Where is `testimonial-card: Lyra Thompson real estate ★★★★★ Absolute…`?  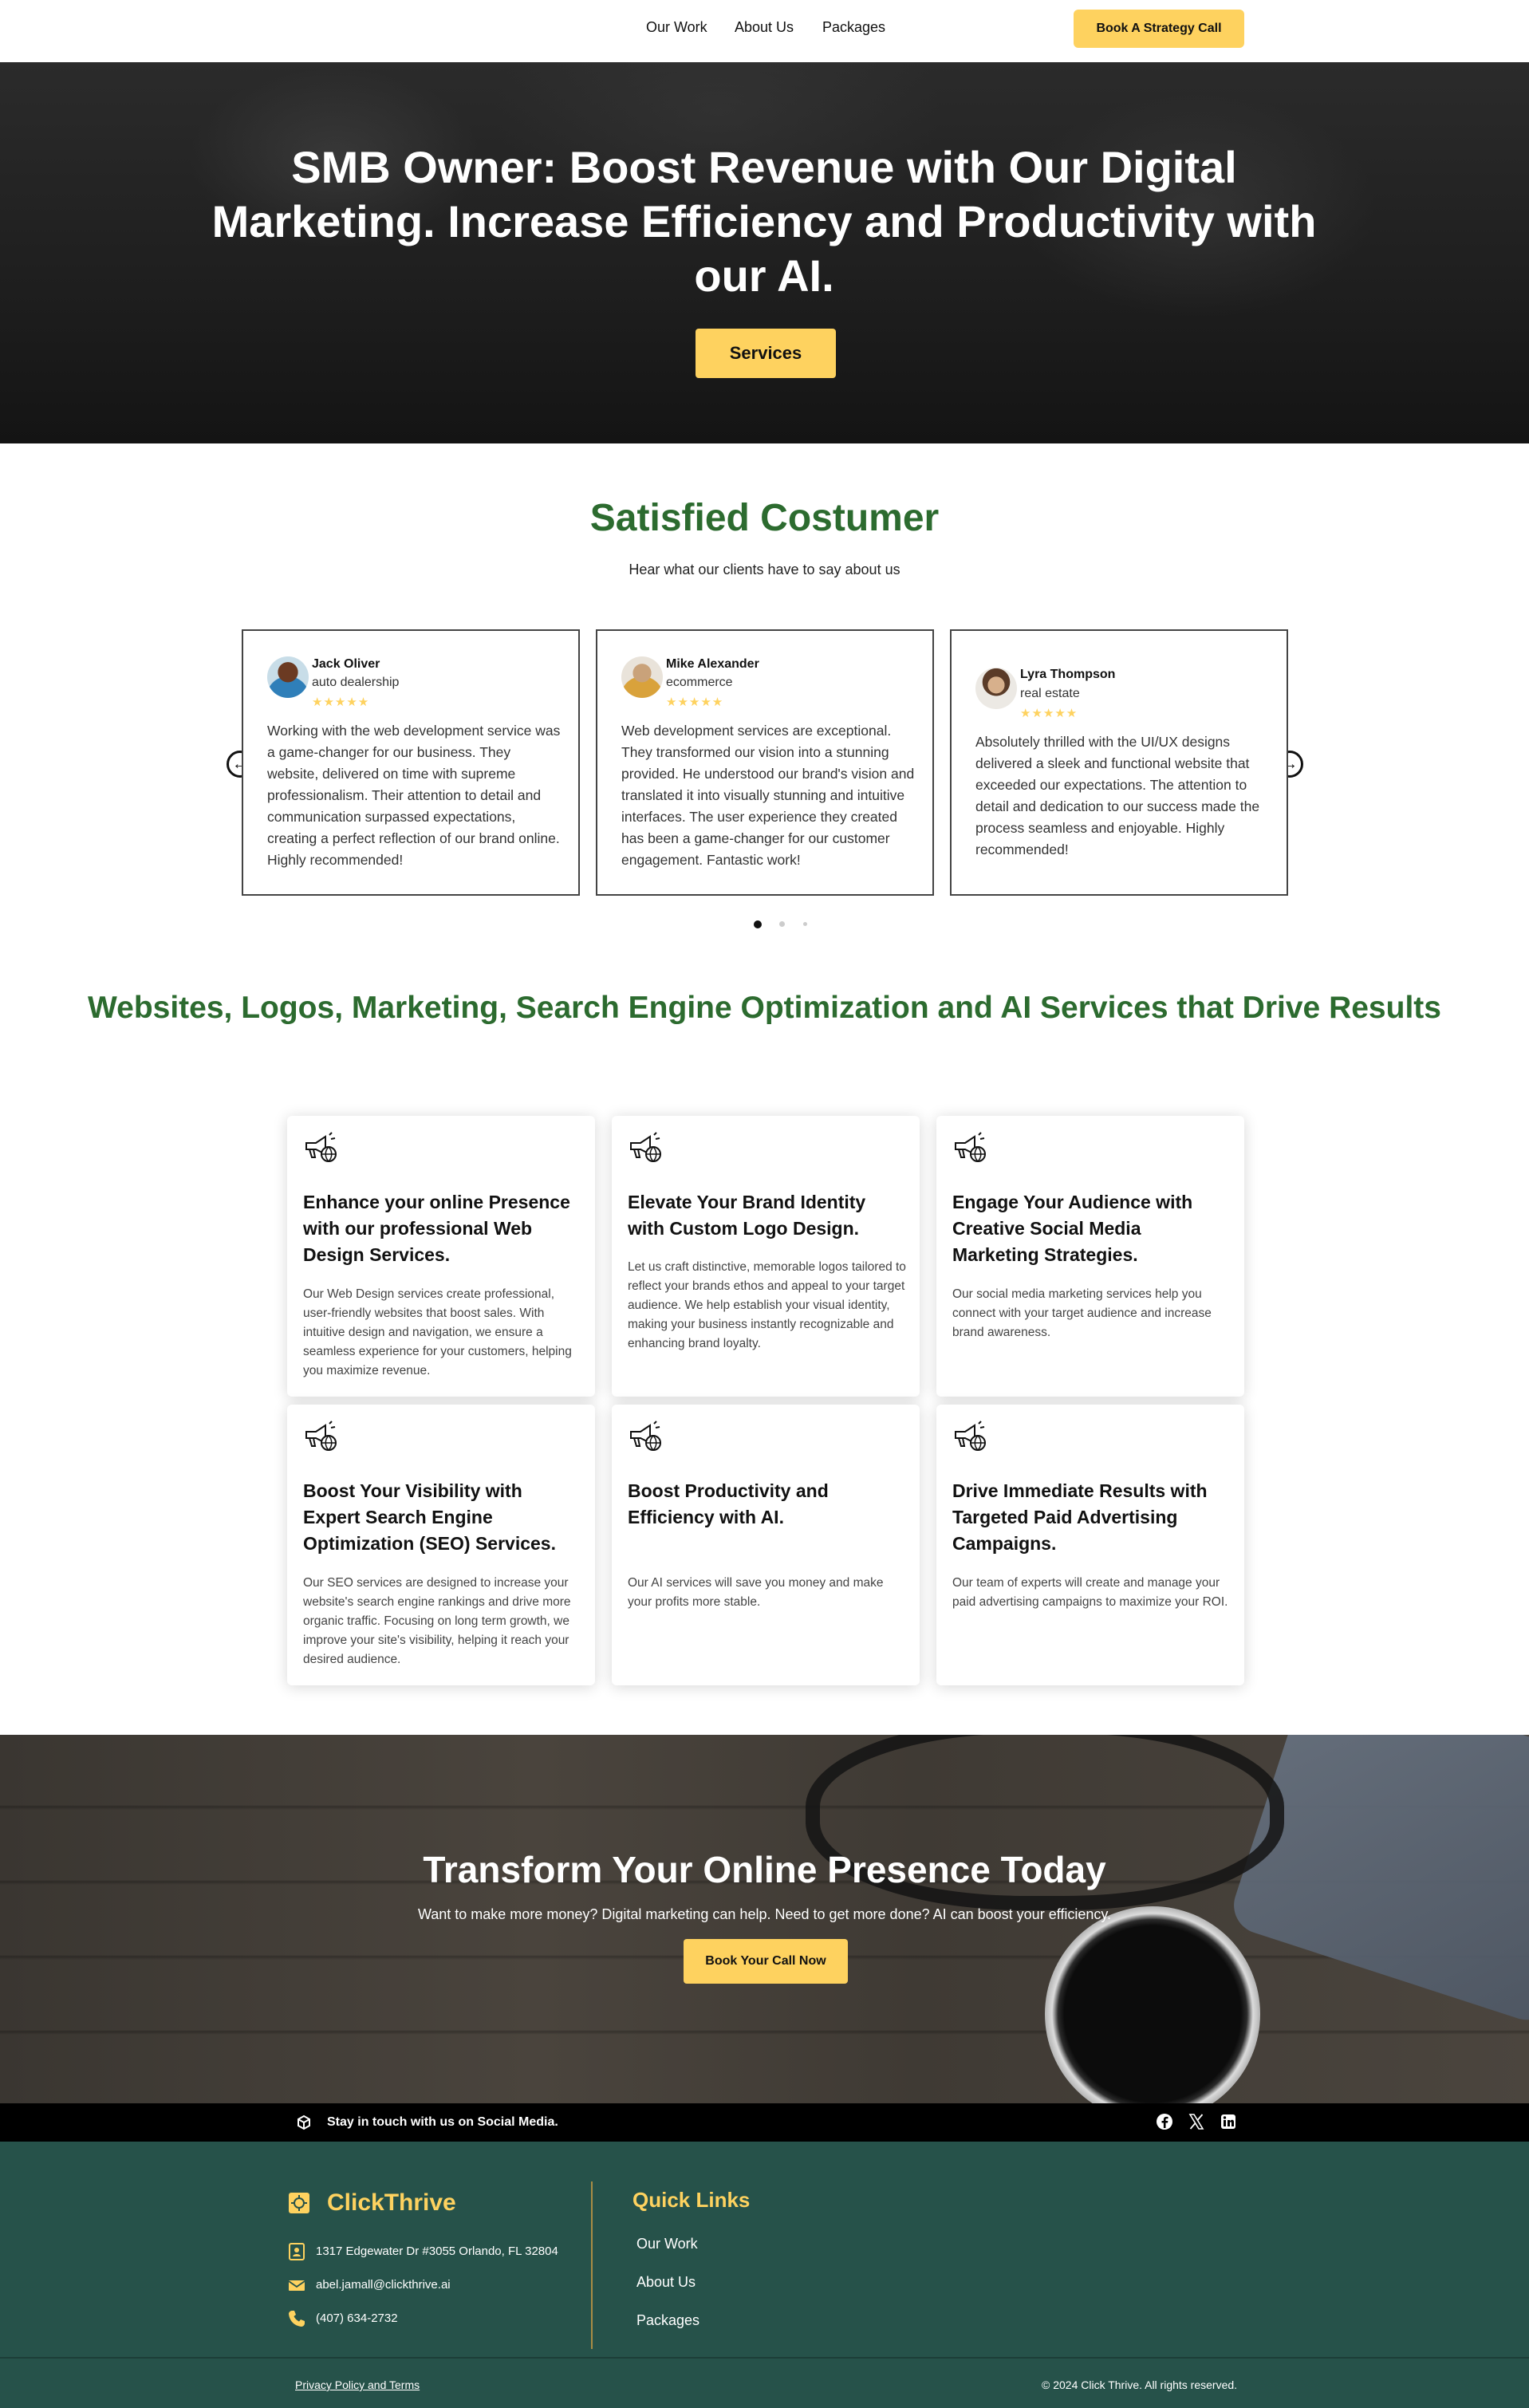
testimonial-card: Lyra Thompson real estate ★★★★★ Absolute… is located at coordinates (1119, 762).